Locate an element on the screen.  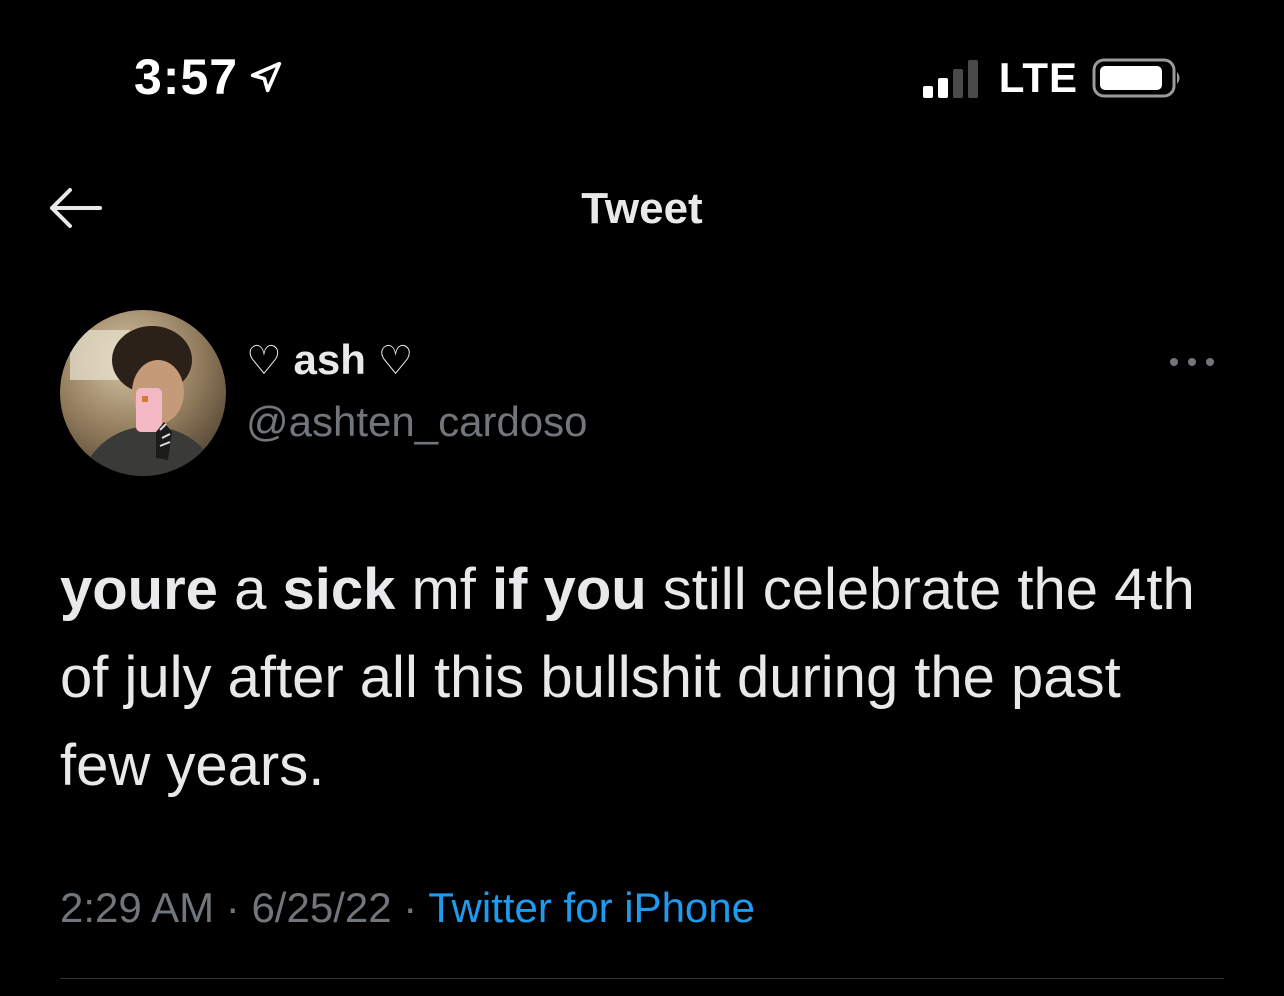
tweet-text-segment: if you is located at coordinates (569, 589).